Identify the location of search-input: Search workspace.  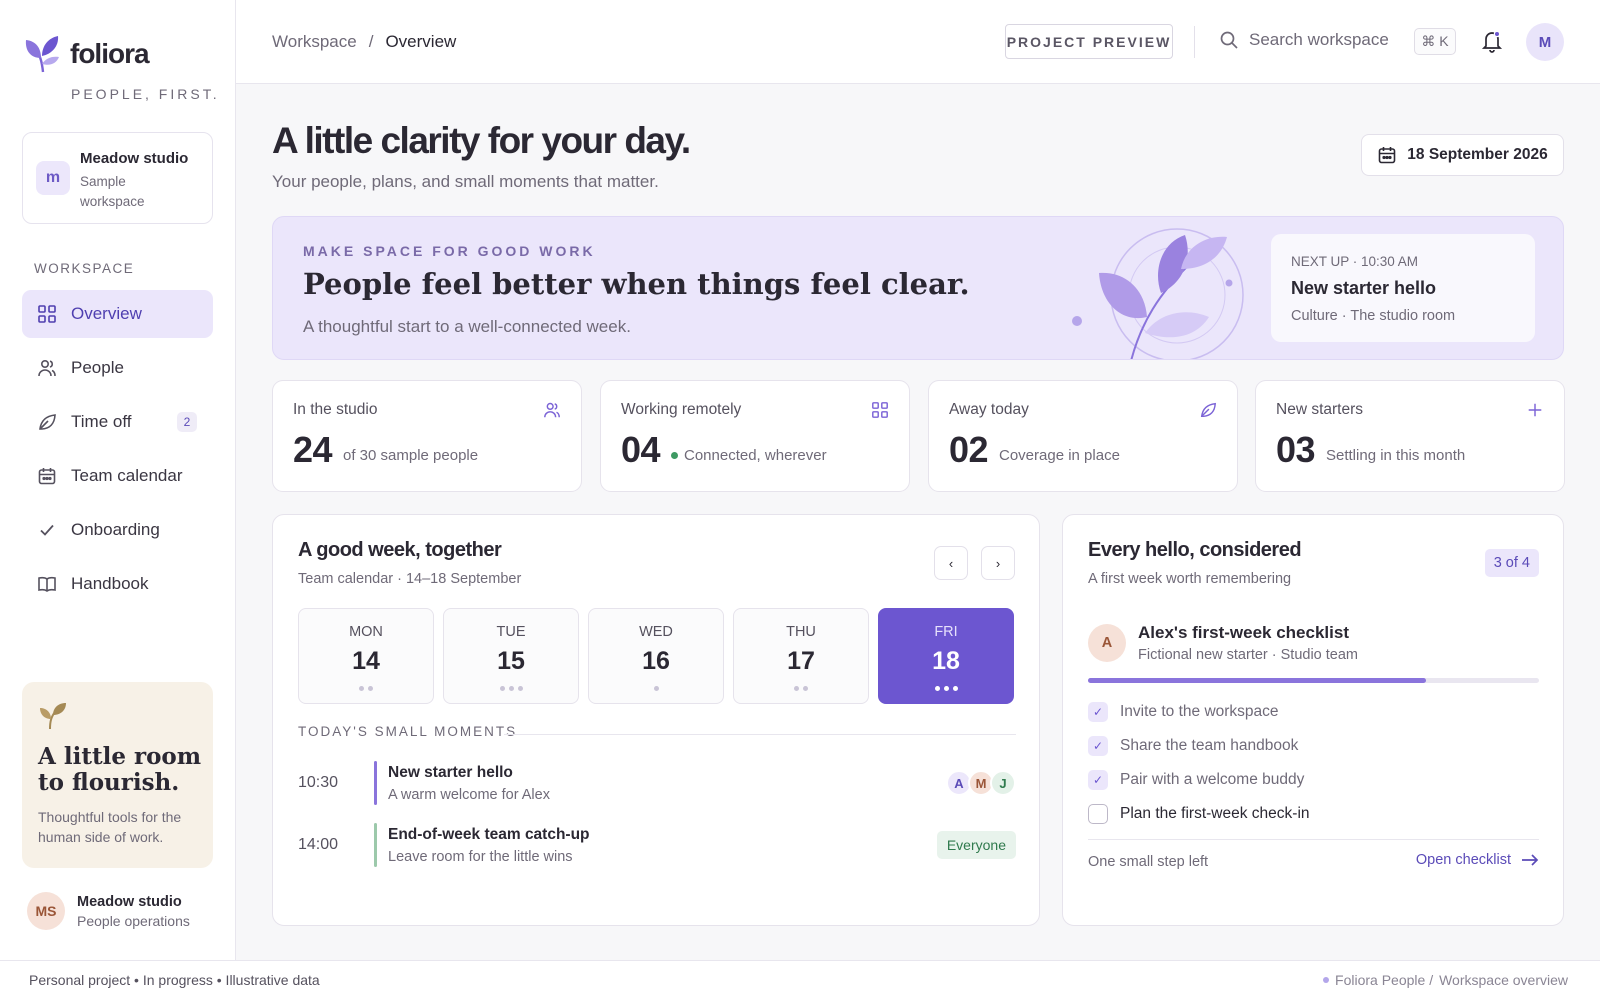
(1304, 40).